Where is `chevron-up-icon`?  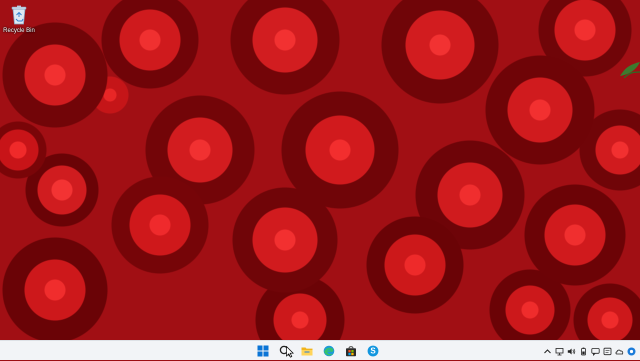 chevron-up-icon is located at coordinates (547, 350).